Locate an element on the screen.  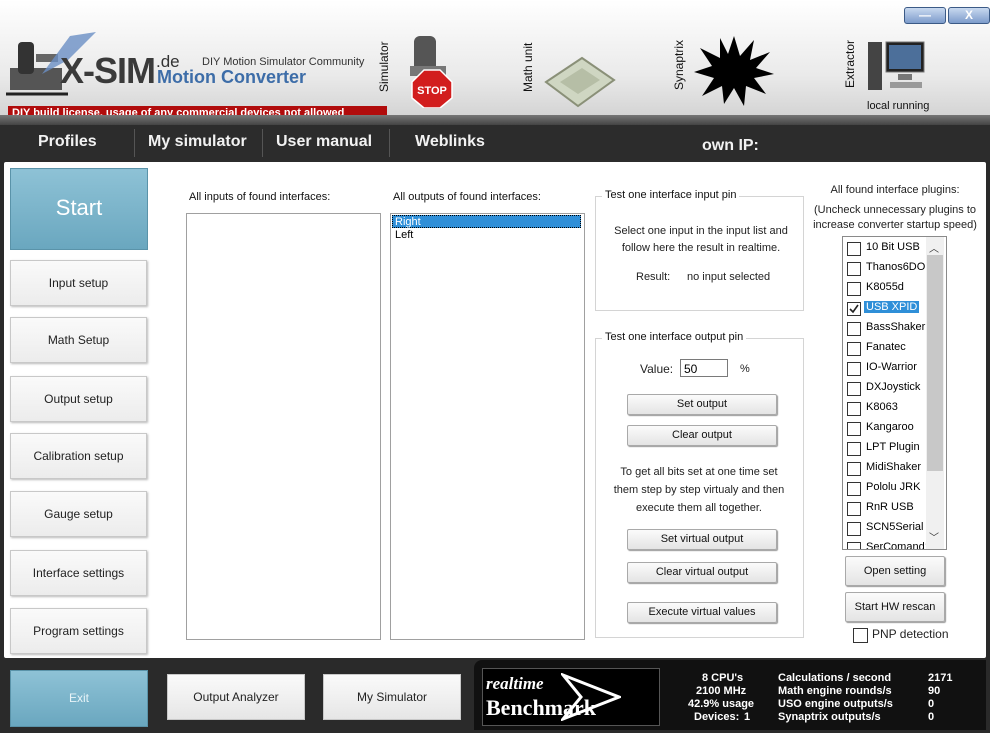
plugin-item: USB XPID is located at coordinates (887, 308).